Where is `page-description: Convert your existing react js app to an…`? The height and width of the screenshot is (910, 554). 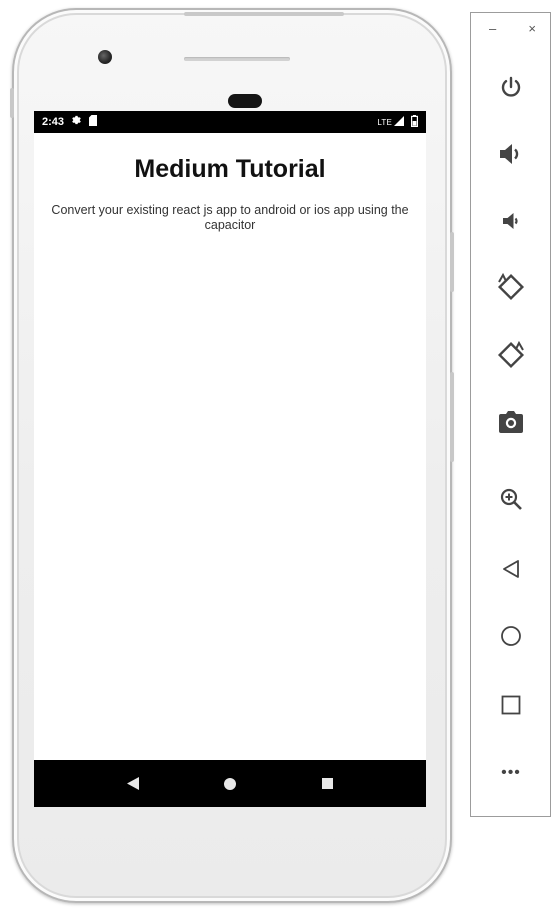
page-description: Convert your existing react js app to an… is located at coordinates (230, 217).